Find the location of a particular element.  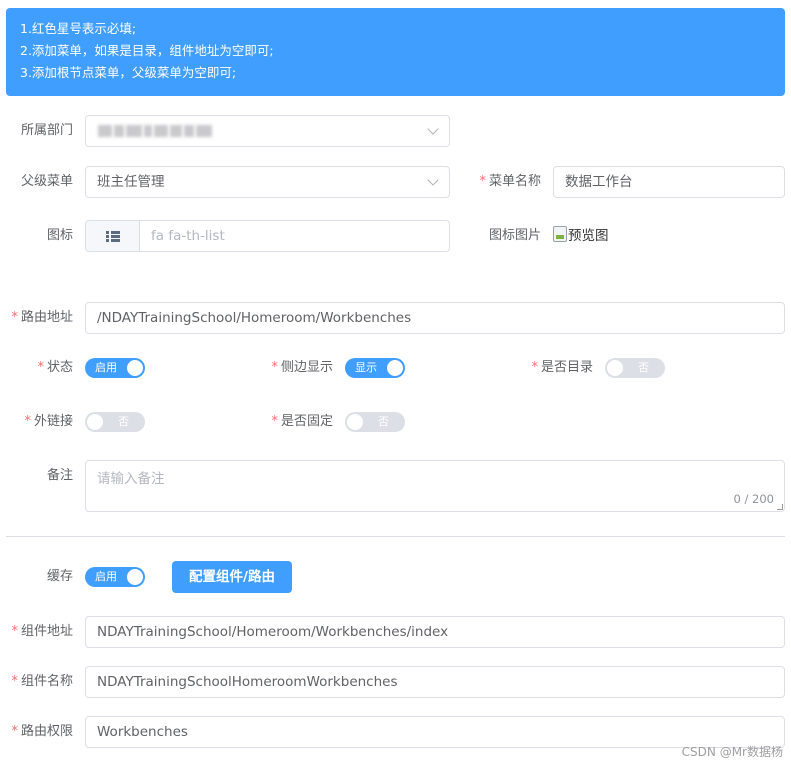

remark-textarea: 请输入备注 0 / 200 is located at coordinates (435, 486).